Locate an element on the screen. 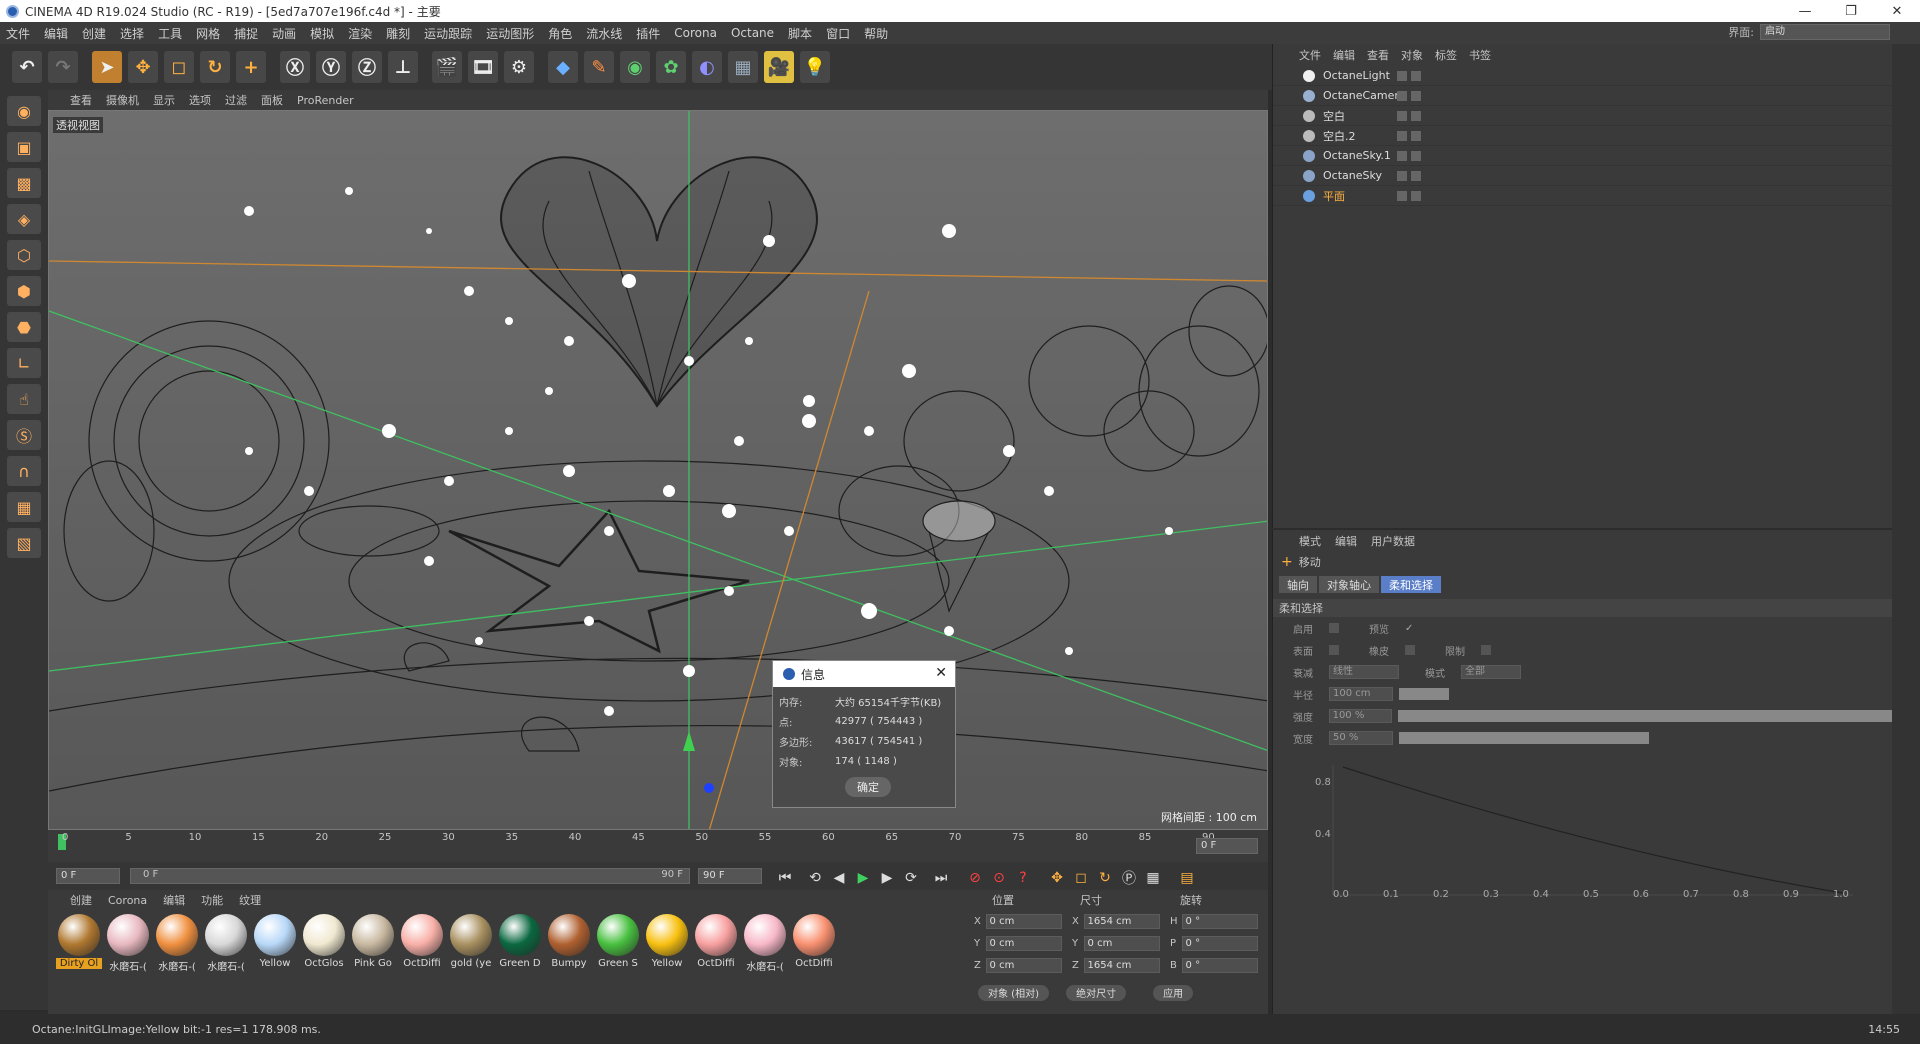  menu-item: 角色 is located at coordinates (560, 33).